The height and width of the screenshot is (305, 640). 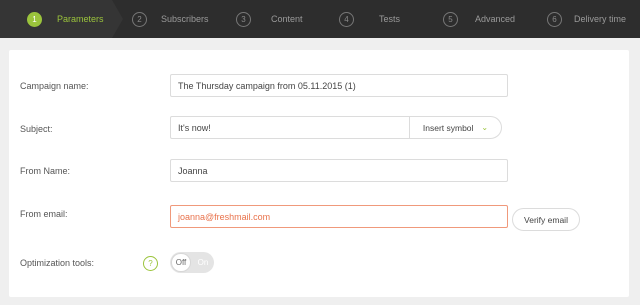 I want to click on verify-email-button: Verify email, so click(x=546, y=219).